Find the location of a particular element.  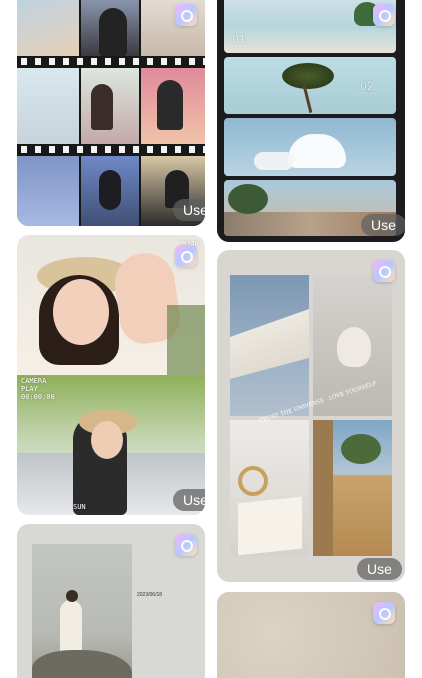

vlog-overlay-left: CAMERA PLAY 00:00:00 is located at coordinates (38, 389).